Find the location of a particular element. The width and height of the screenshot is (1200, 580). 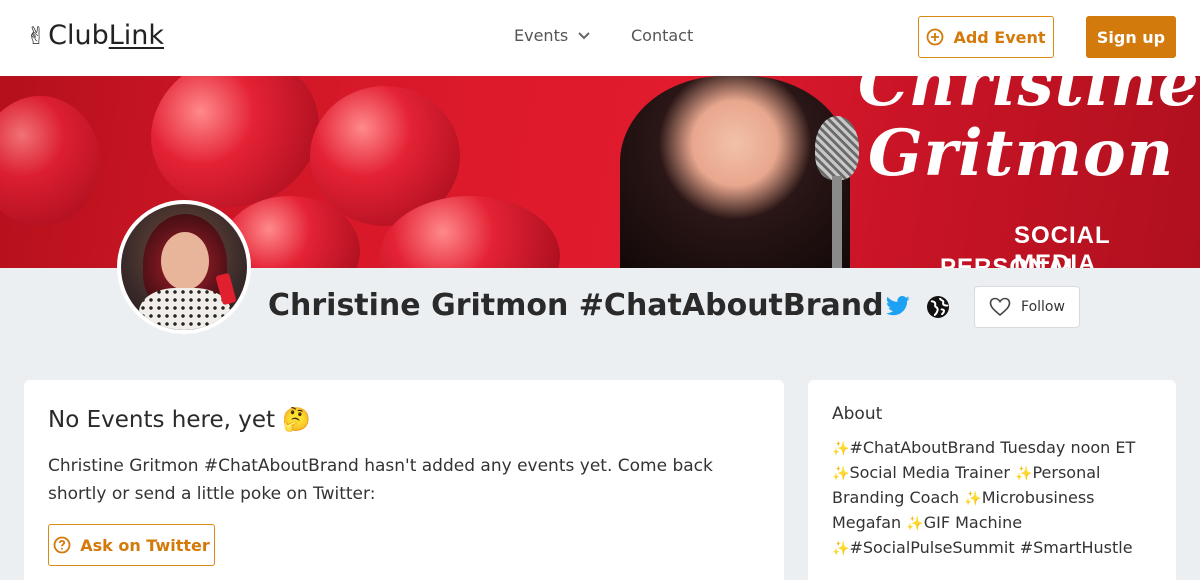

follow-label: Follow is located at coordinates (1043, 307).